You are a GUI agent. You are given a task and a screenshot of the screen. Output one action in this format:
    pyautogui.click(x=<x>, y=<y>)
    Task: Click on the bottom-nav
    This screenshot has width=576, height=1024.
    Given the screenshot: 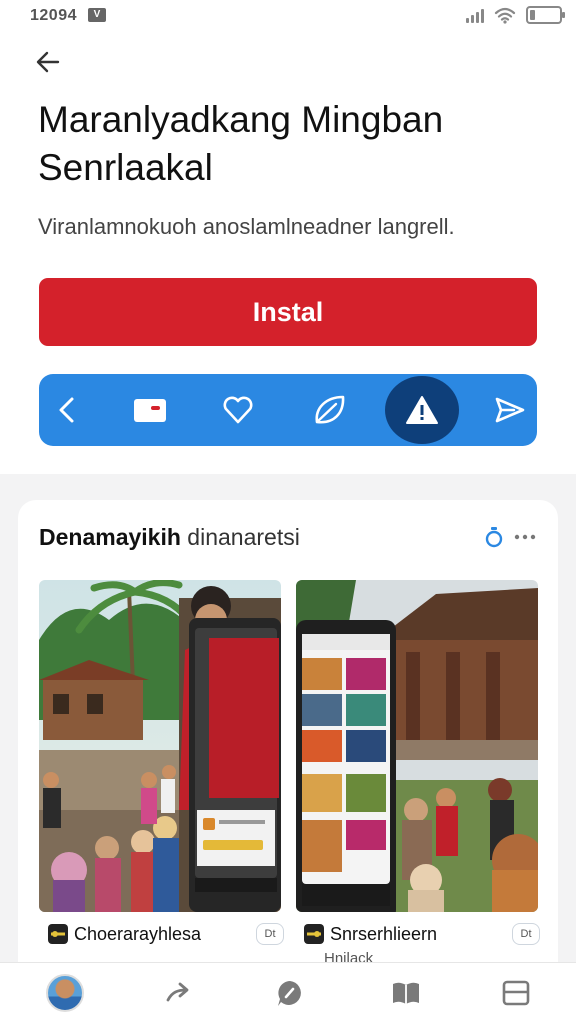 What is the action you would take?
    pyautogui.click(x=288, y=993)
    